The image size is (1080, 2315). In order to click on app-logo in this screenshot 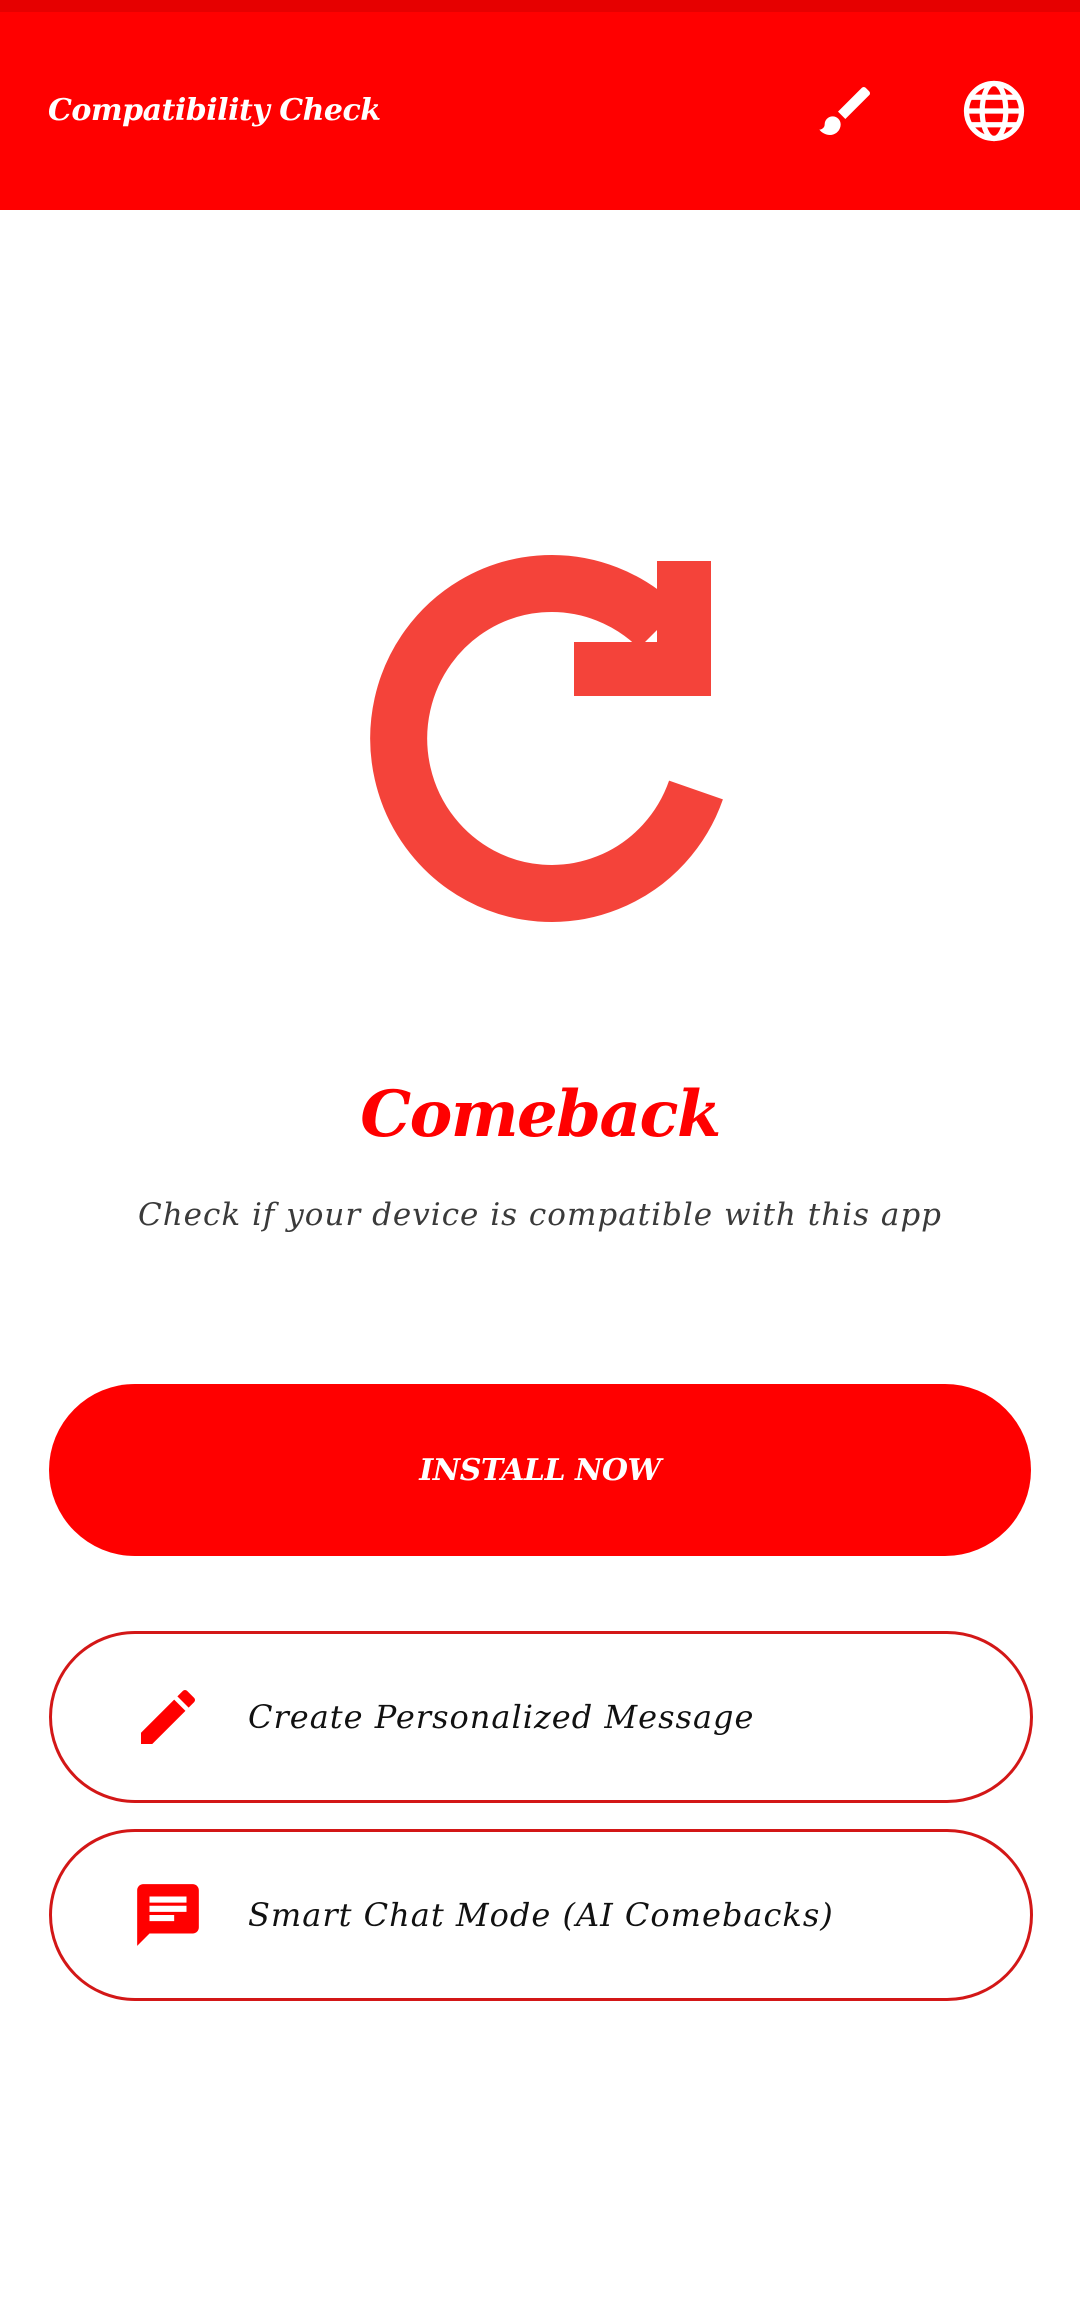, I will do `click(540, 750)`.